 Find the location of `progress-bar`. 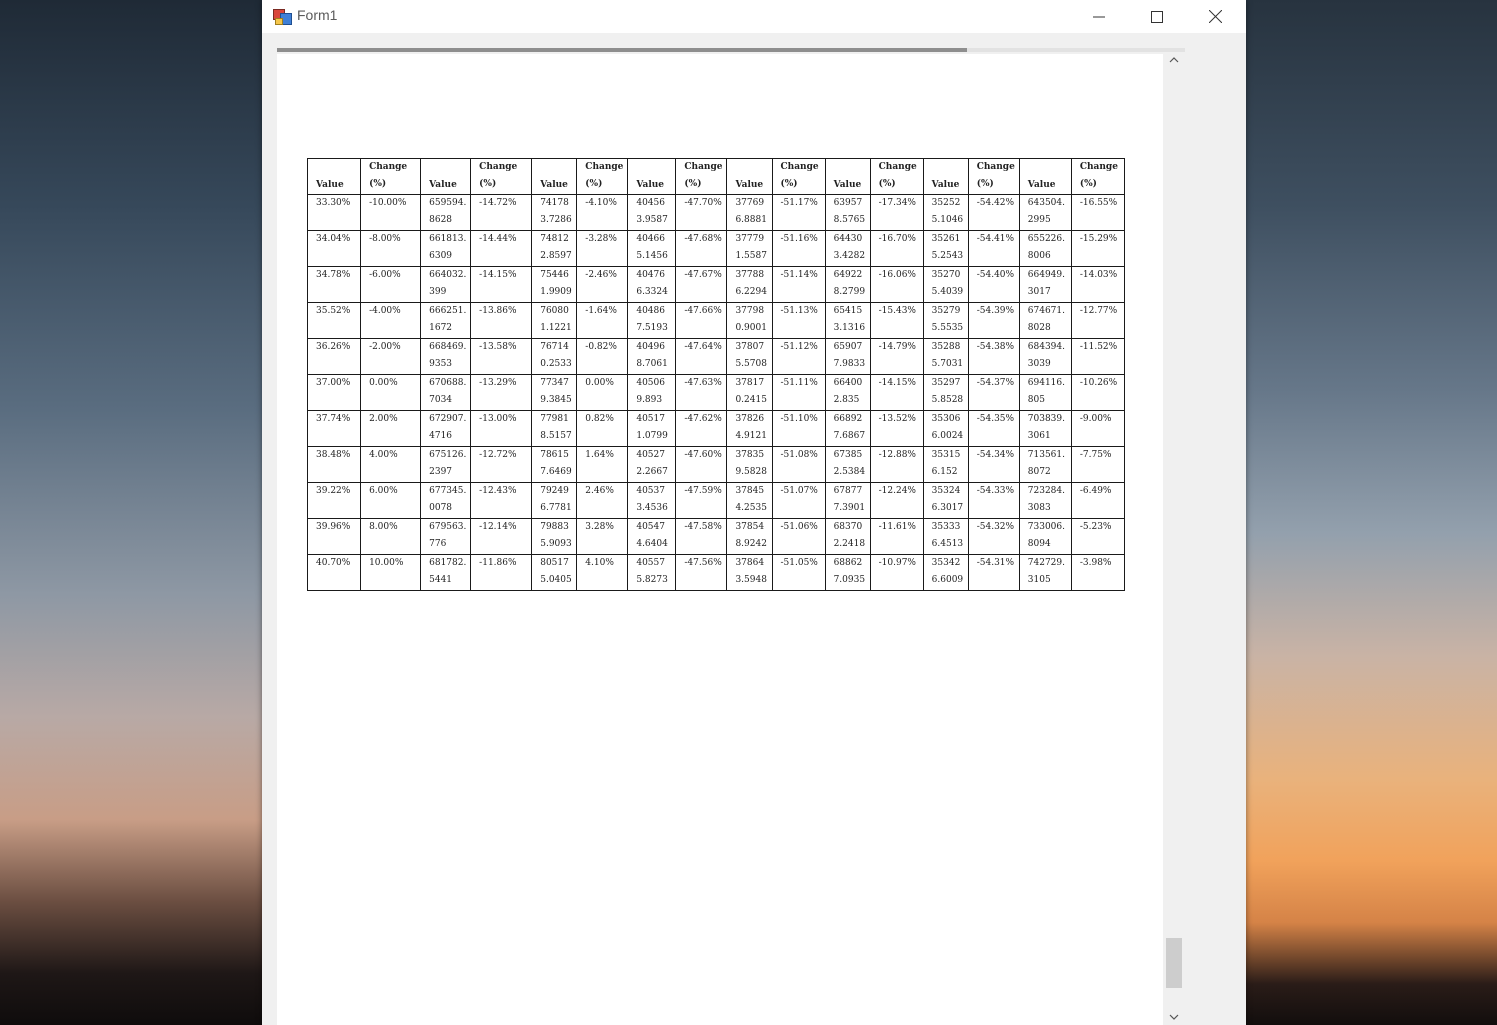

progress-bar is located at coordinates (731, 50).